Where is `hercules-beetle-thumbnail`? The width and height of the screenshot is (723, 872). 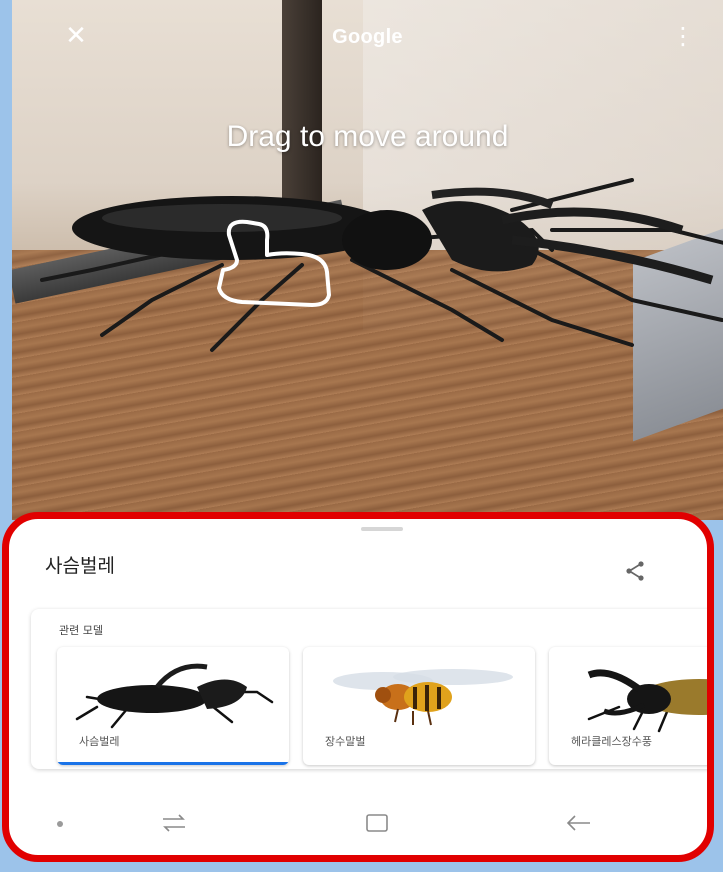
hercules-beetle-thumbnail is located at coordinates (647, 701).